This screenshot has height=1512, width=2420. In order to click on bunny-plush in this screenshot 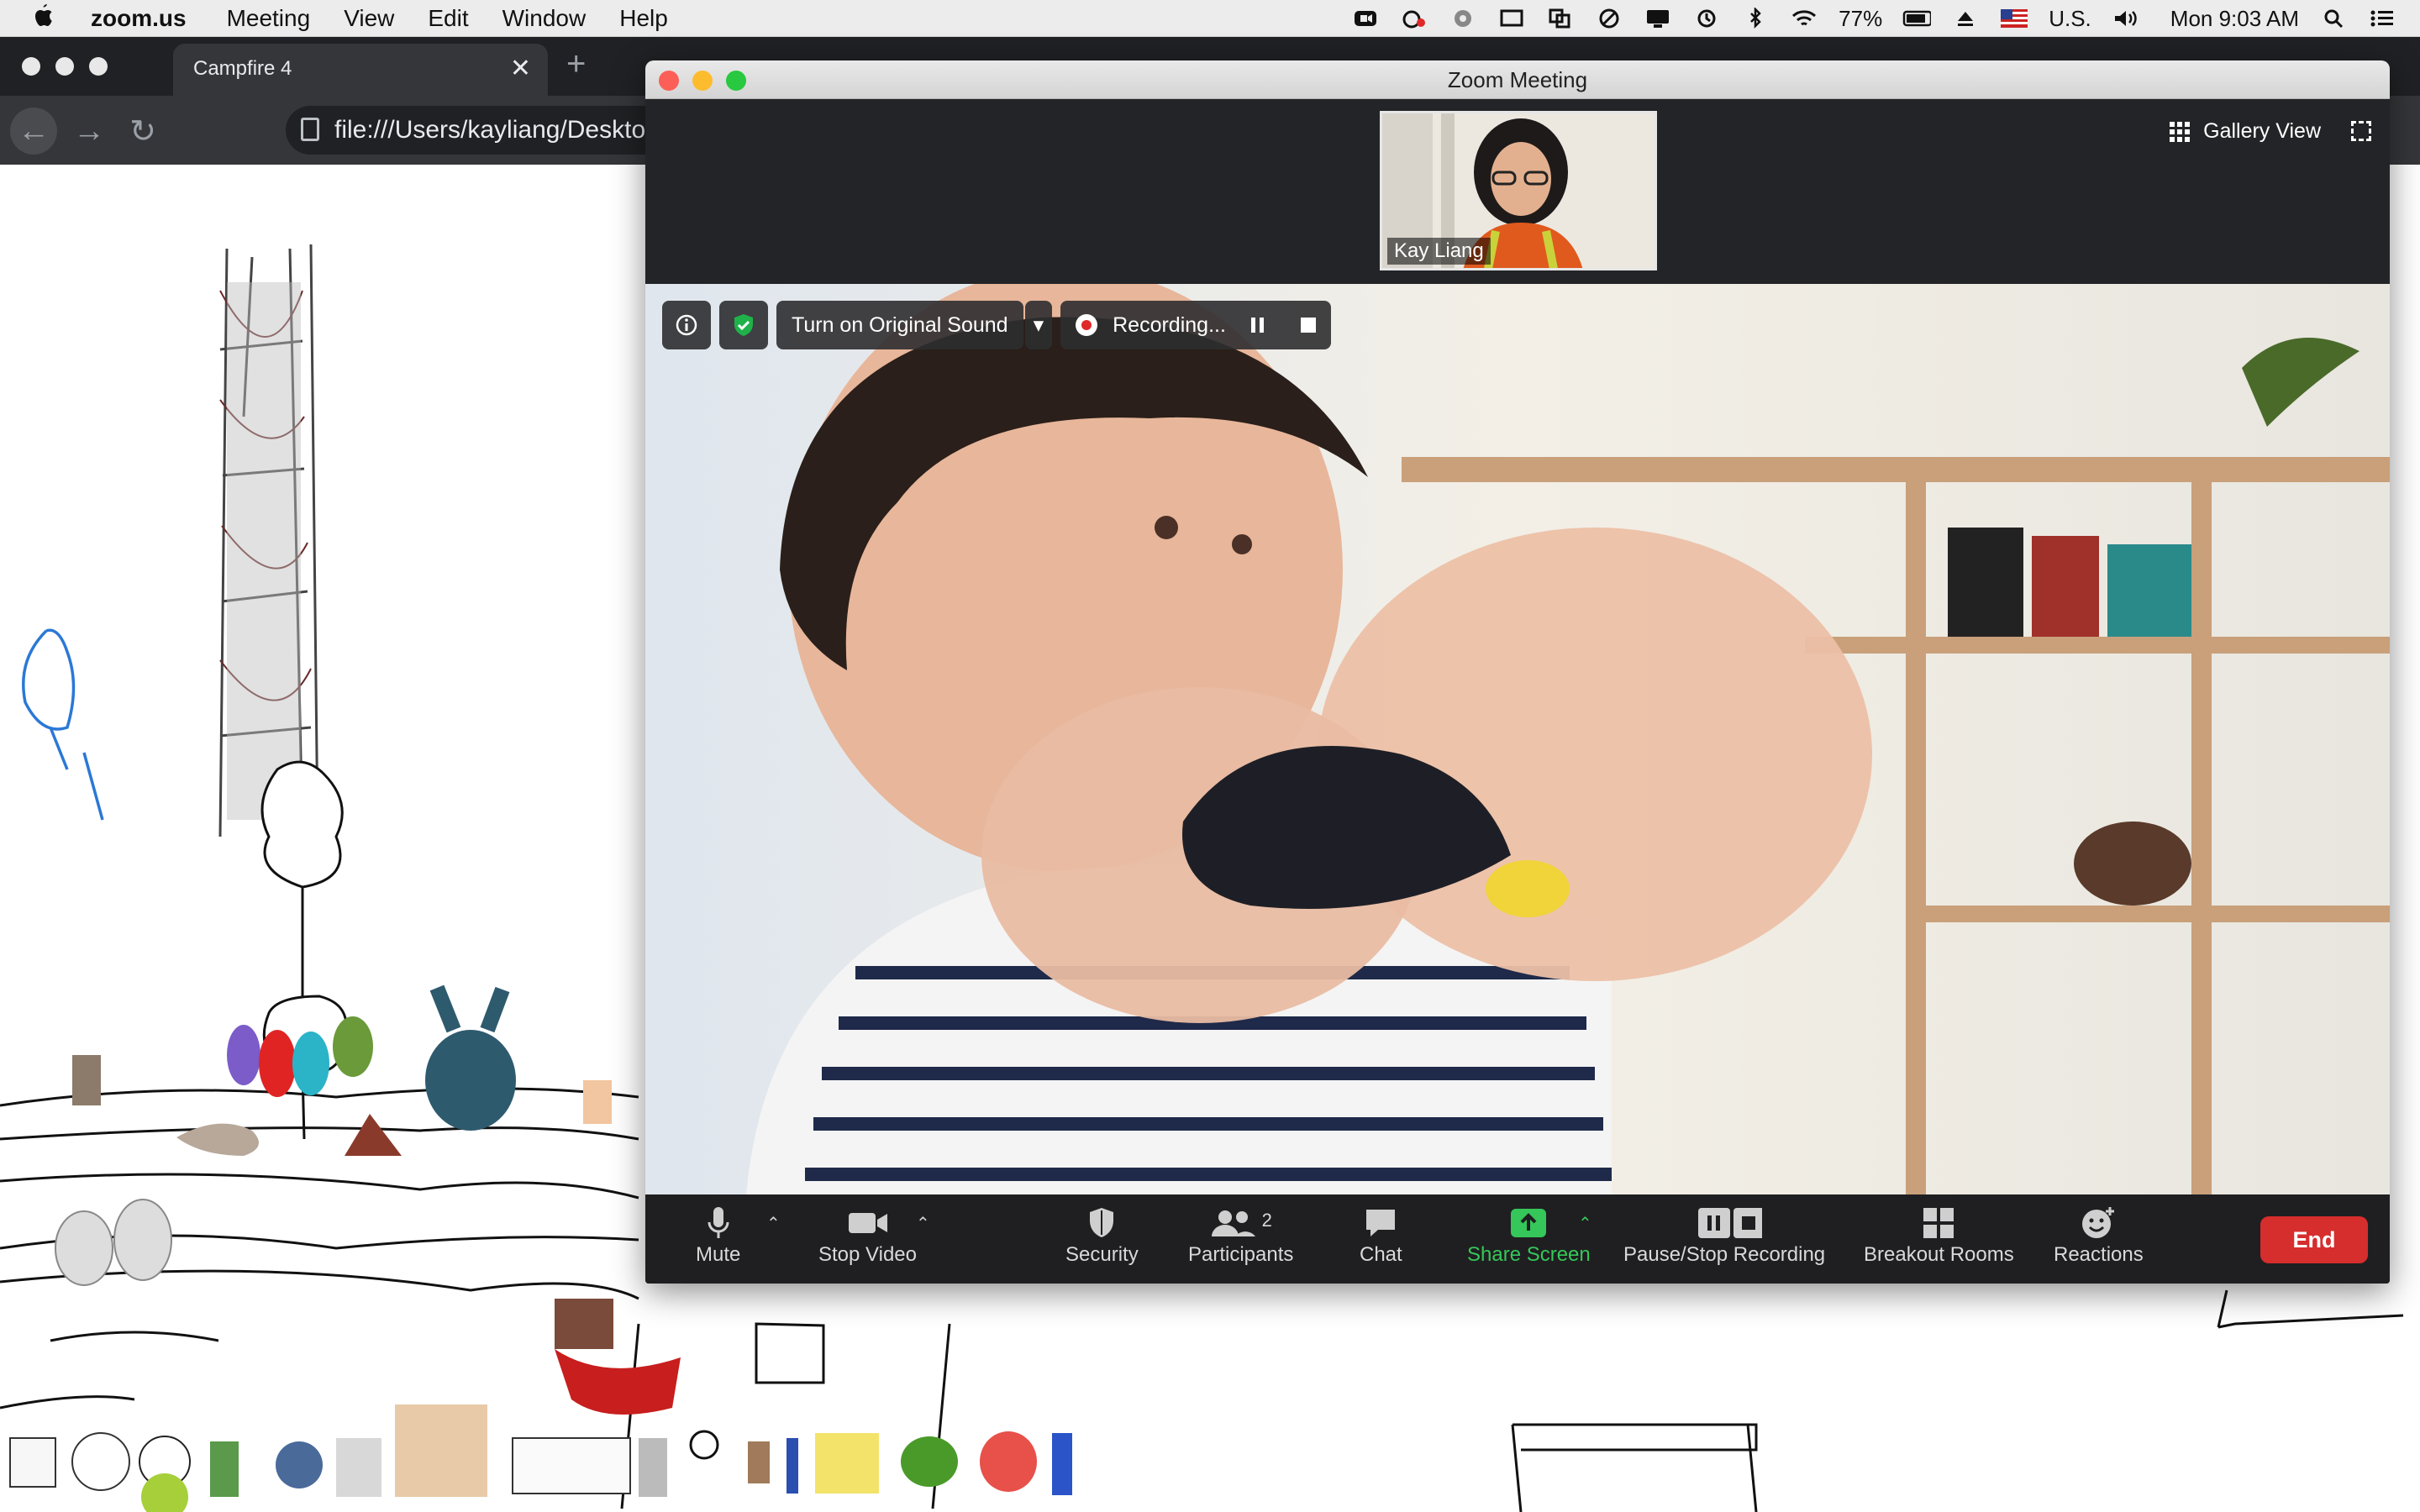, I will do `click(470, 1080)`.